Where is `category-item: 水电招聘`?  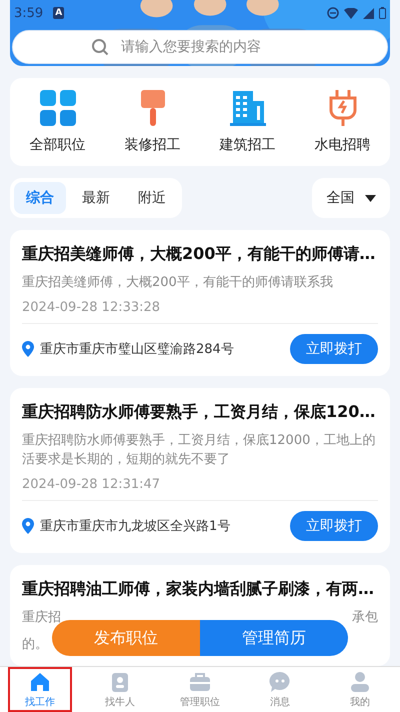
category-item: 水电招聘 is located at coordinates (342, 121).